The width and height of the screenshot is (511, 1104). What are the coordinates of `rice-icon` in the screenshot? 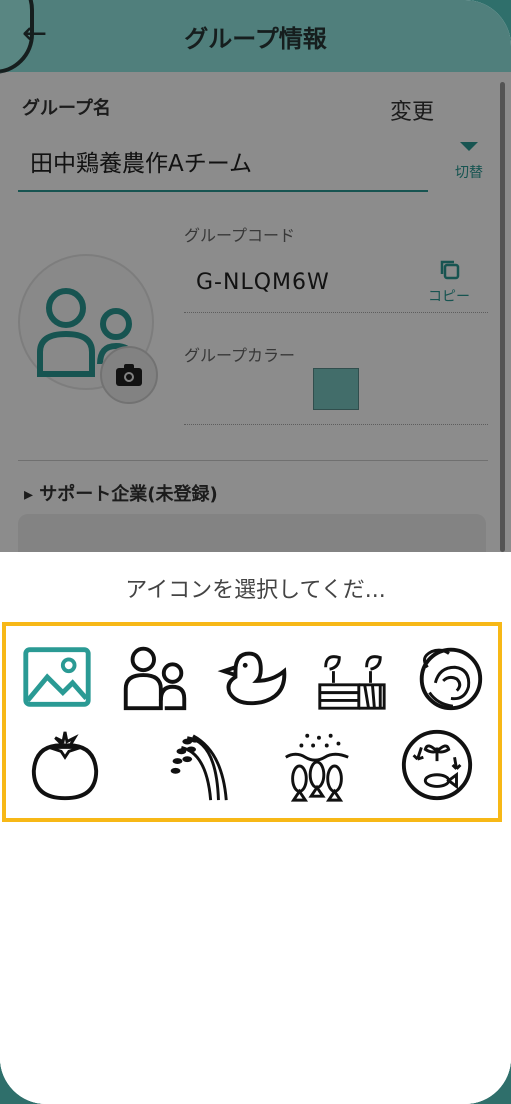 It's located at (197, 765).